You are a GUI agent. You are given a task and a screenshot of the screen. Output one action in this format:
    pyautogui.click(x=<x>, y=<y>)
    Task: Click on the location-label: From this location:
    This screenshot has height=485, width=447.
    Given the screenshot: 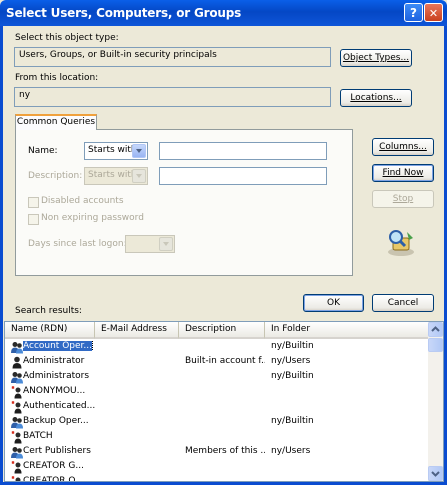 What is the action you would take?
    pyautogui.click(x=57, y=78)
    